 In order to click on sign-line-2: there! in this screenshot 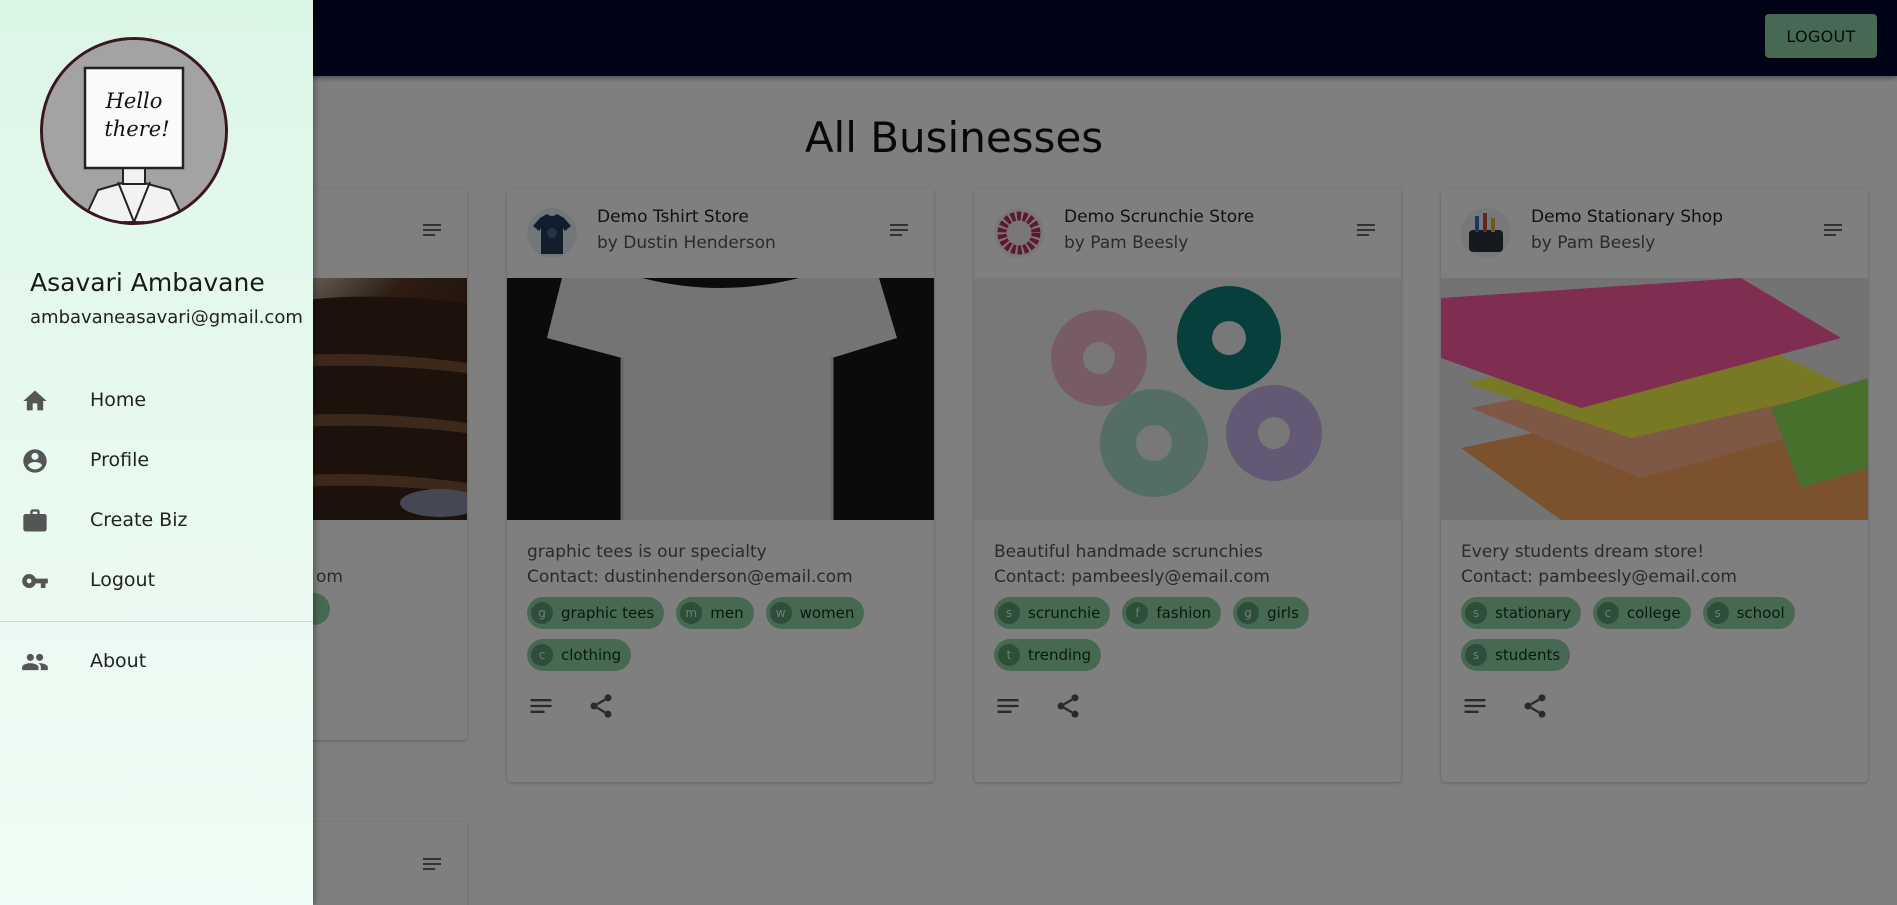, I will do `click(136, 129)`.